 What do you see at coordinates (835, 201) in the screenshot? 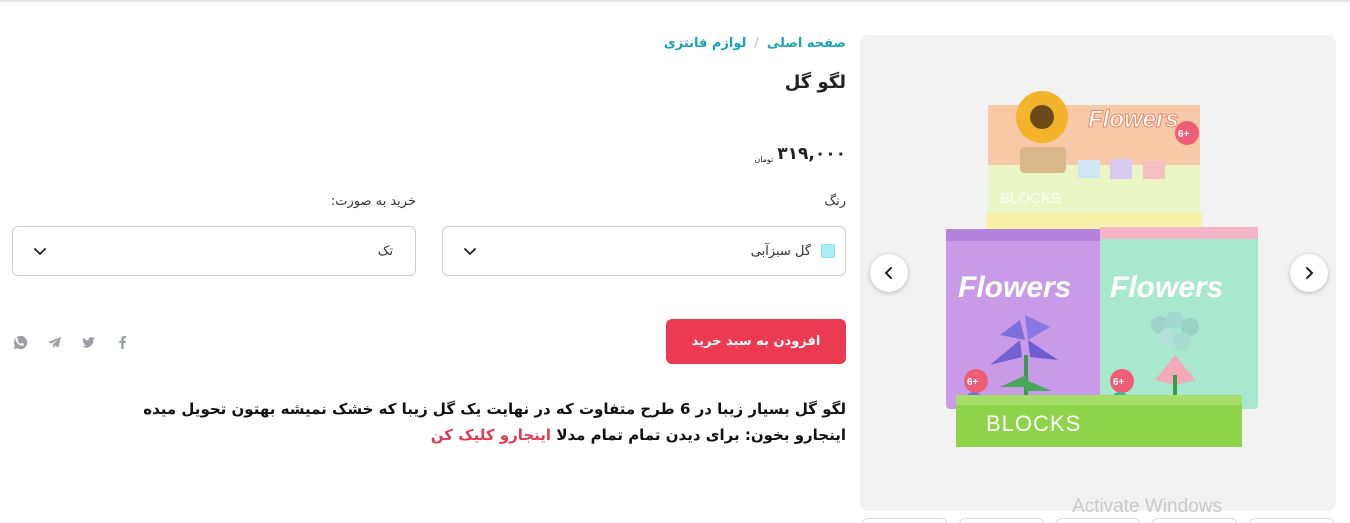
I see `color-label: رنگ` at bounding box center [835, 201].